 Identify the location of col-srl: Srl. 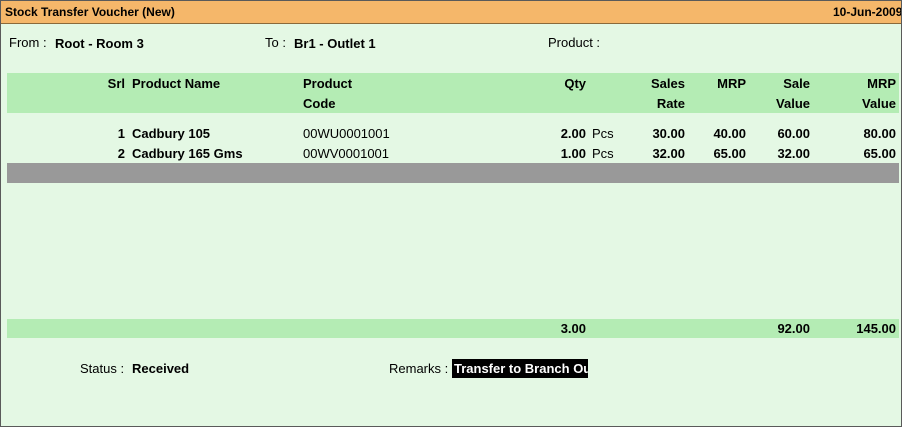
(116, 83).